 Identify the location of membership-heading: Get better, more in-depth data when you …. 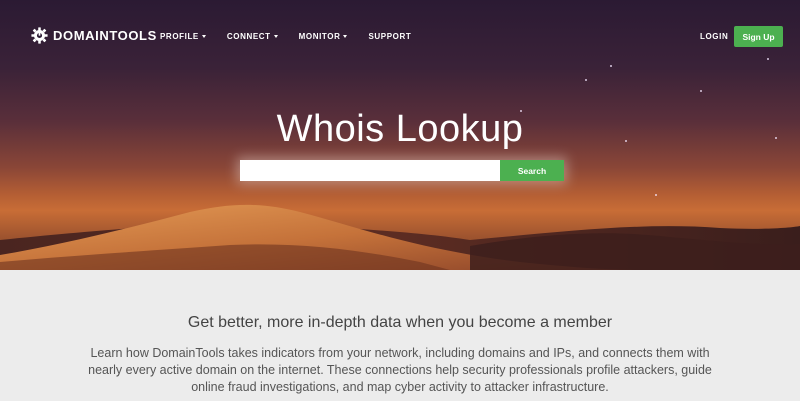
(400, 322).